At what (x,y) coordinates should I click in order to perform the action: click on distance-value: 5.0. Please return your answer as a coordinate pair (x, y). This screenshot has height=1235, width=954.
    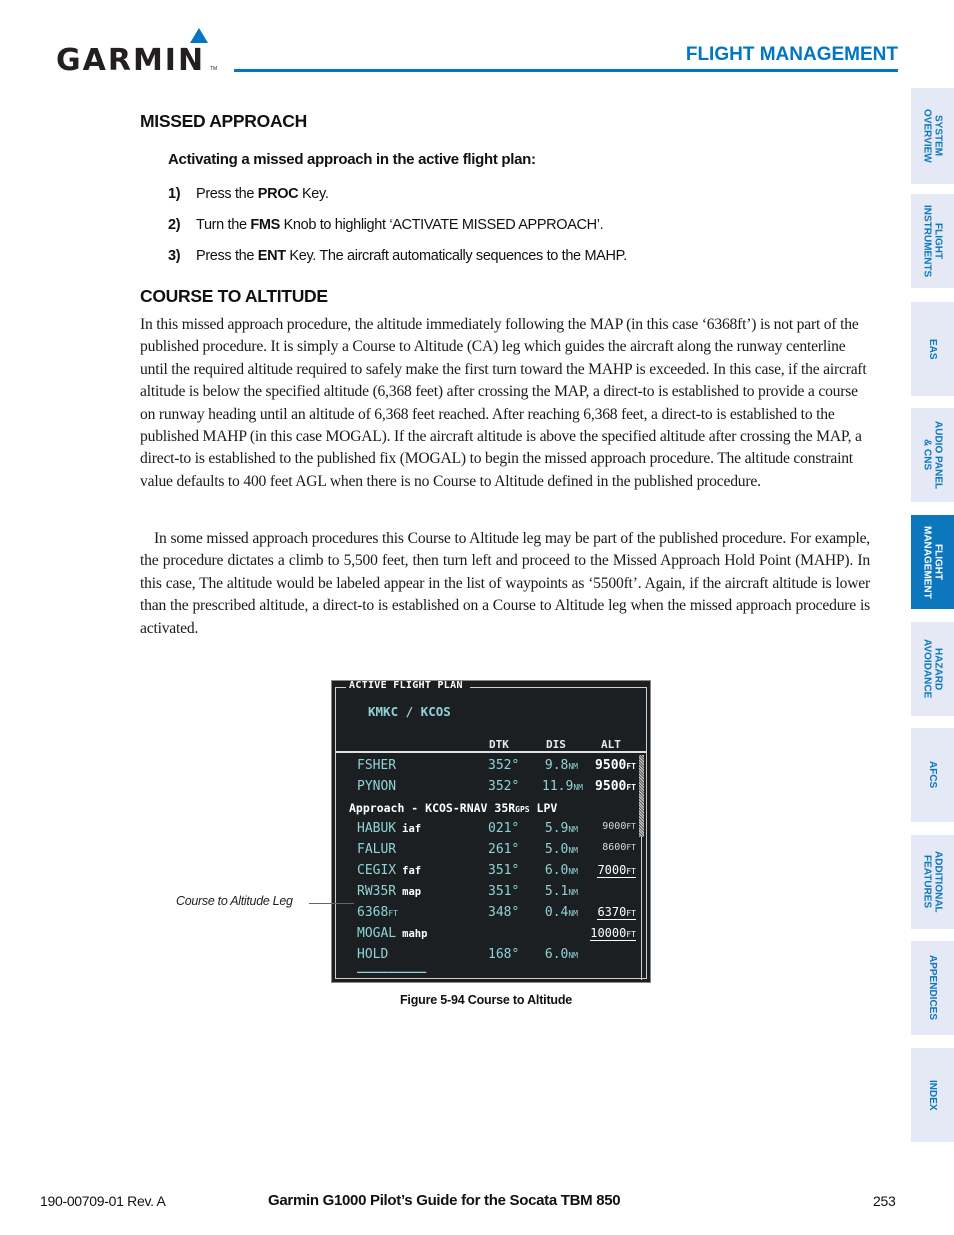
    Looking at the image, I should click on (556, 849).